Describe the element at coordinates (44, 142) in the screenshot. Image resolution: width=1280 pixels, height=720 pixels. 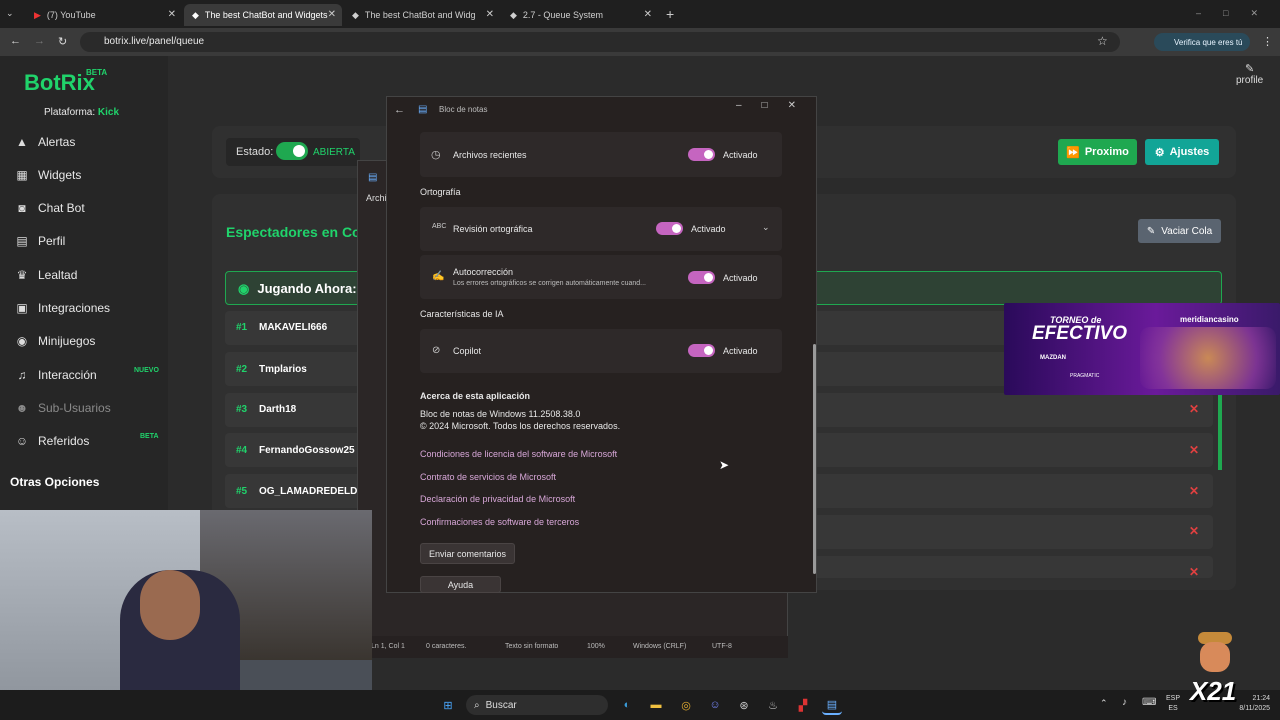
I see `sidebar-item-alertas: ▲ Alertas` at that location.